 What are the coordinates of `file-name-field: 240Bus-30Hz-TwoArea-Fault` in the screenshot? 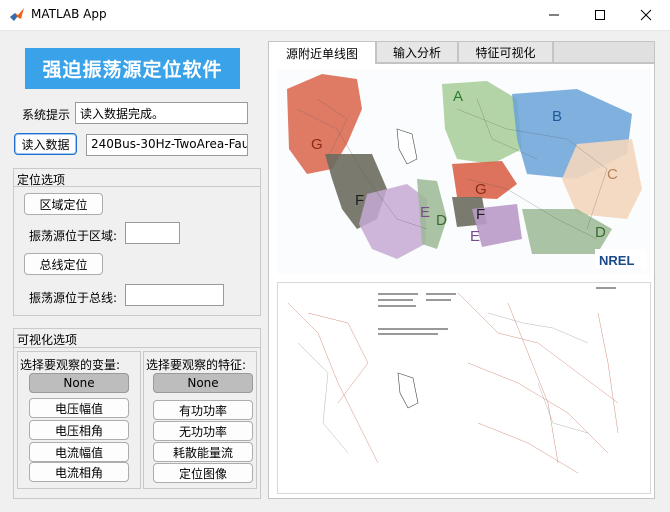 It's located at (167, 145).